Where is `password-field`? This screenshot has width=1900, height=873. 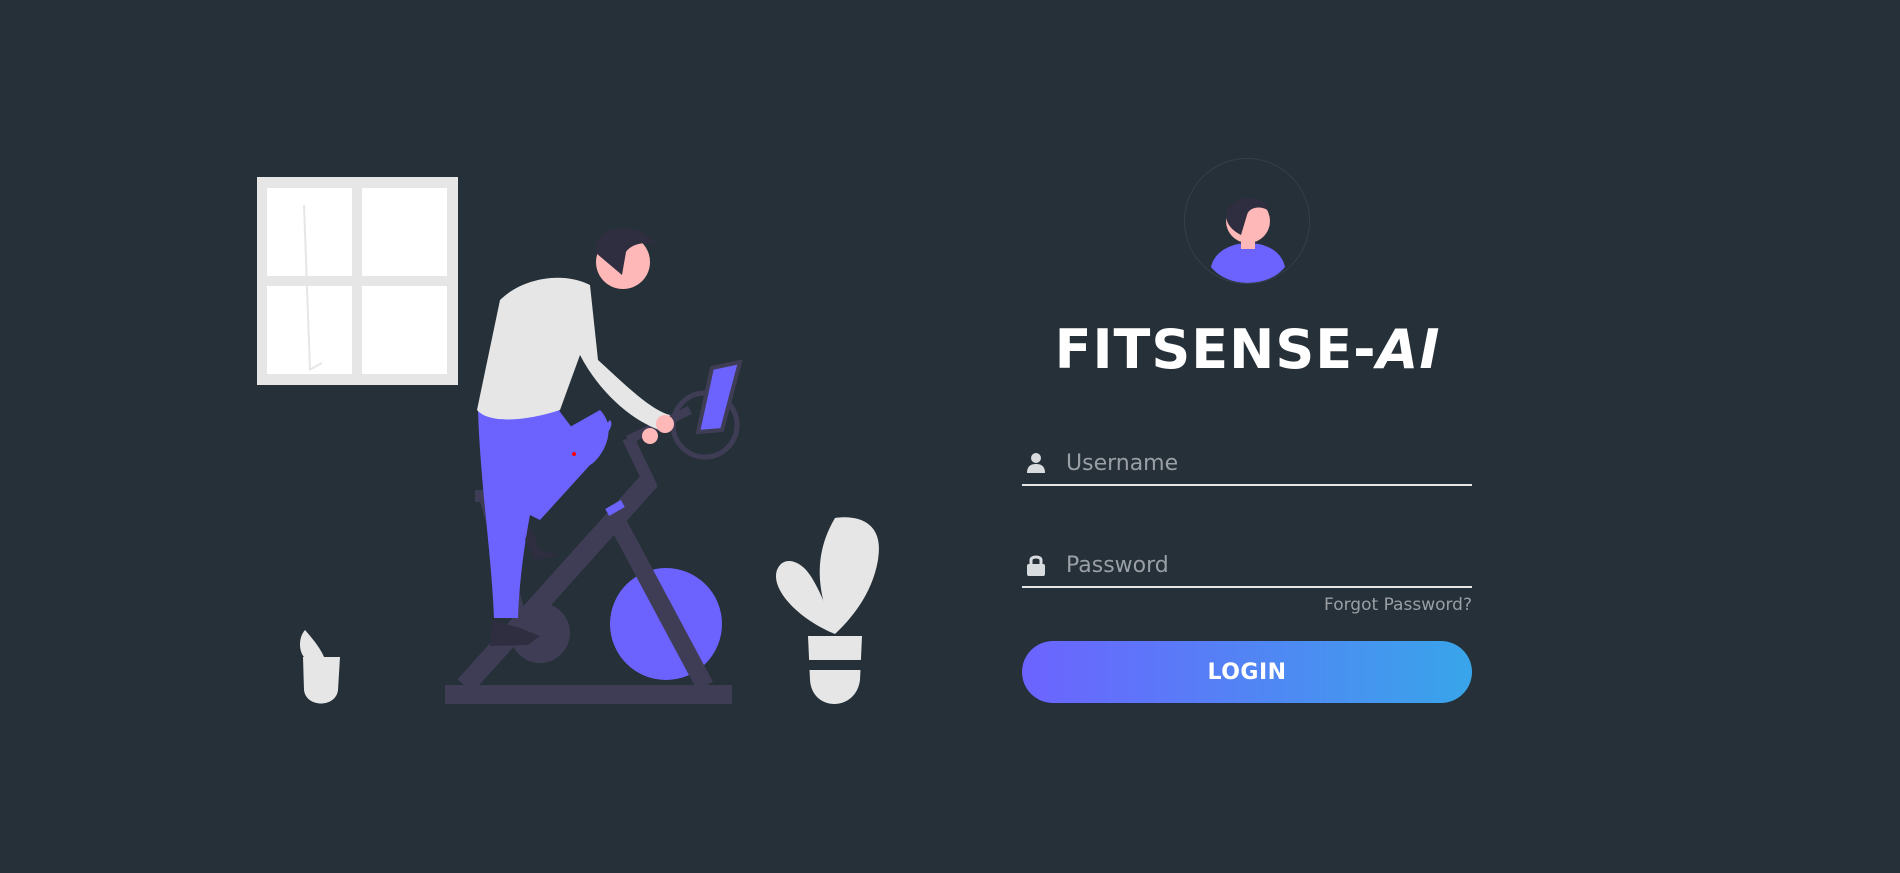 password-field is located at coordinates (1247, 566).